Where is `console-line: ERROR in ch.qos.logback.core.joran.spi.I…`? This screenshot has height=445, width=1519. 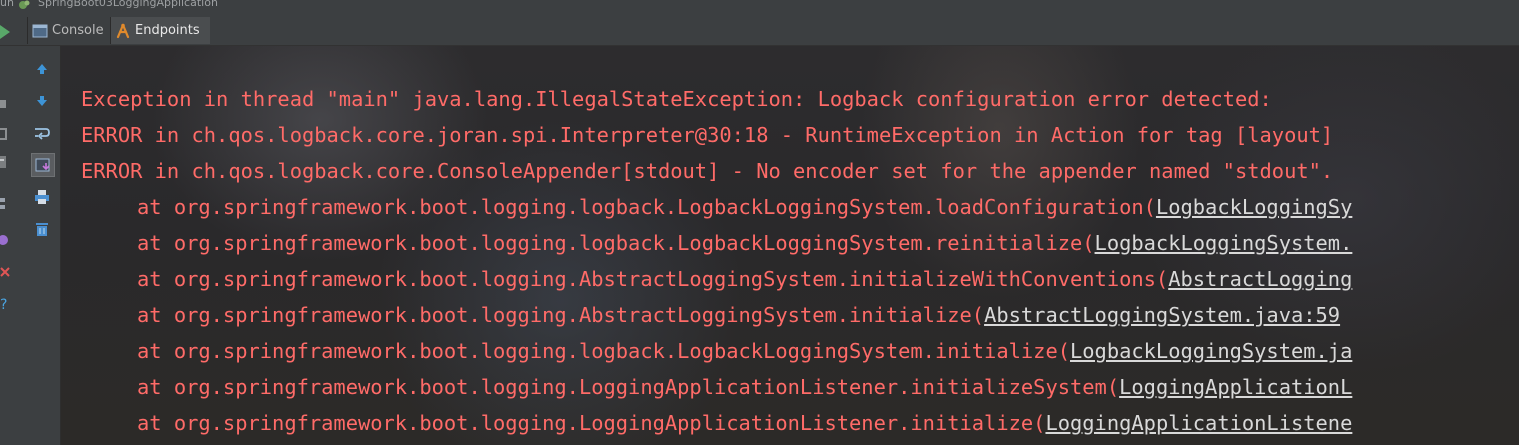 console-line: ERROR in ch.qos.logback.core.joran.spi.I… is located at coordinates (713, 135).